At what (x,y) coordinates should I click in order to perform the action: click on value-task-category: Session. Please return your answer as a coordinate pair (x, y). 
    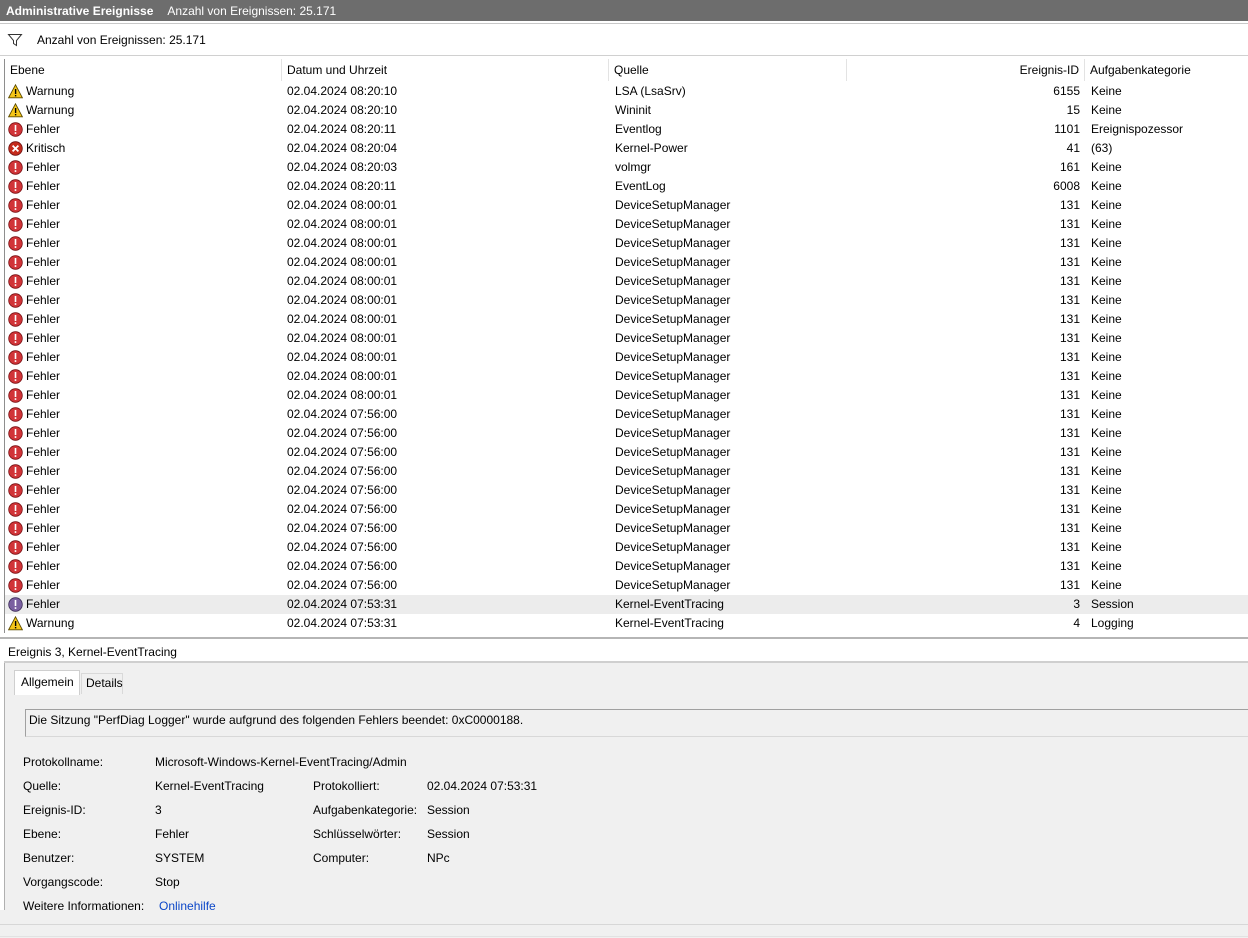
    Looking at the image, I should click on (448, 810).